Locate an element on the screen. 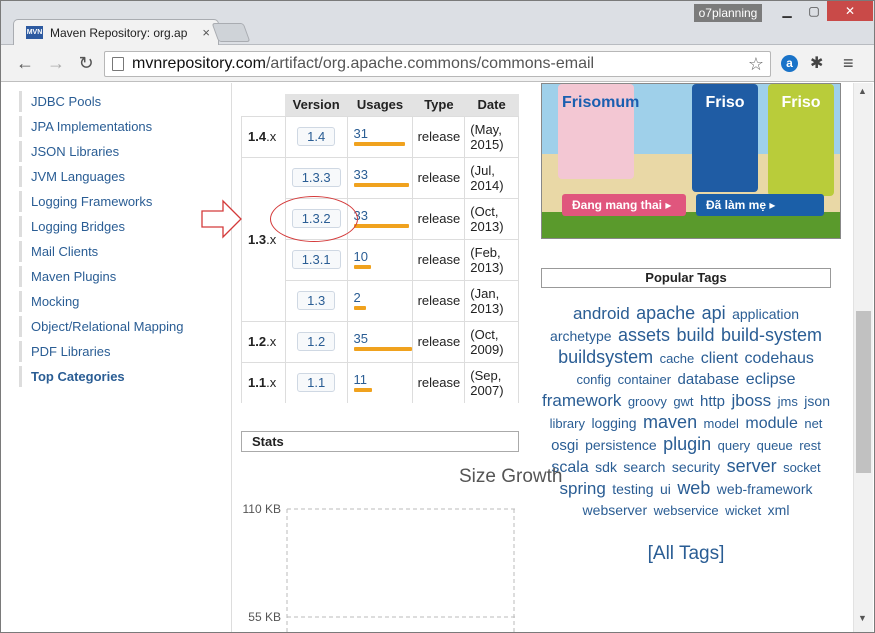  sidebar-item-json-libraries: JSON Libraries is located at coordinates (119, 151).